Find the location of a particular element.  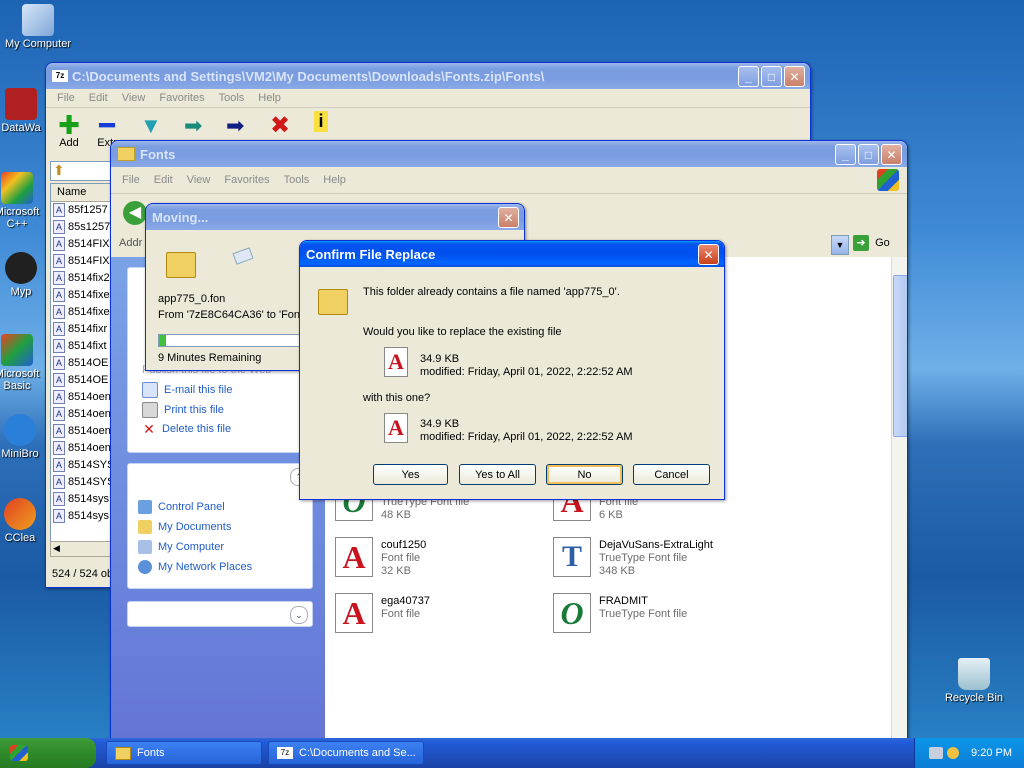

email-icon is located at coordinates (150, 390).